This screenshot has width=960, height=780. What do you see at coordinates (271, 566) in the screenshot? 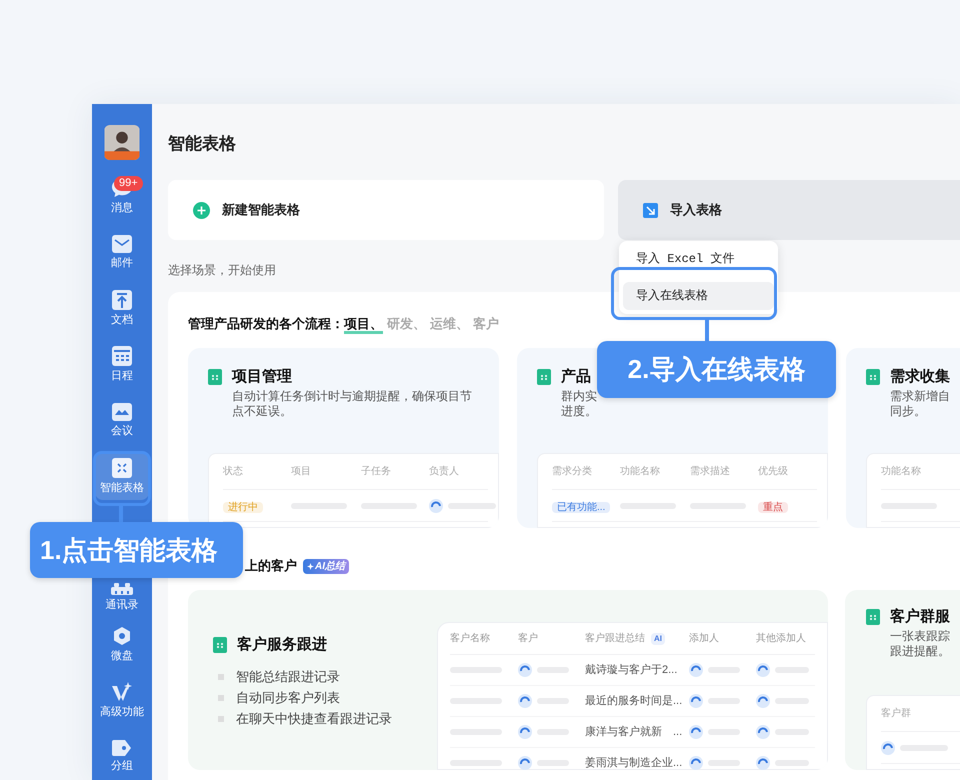
I see `section-heading: 上的客户` at bounding box center [271, 566].